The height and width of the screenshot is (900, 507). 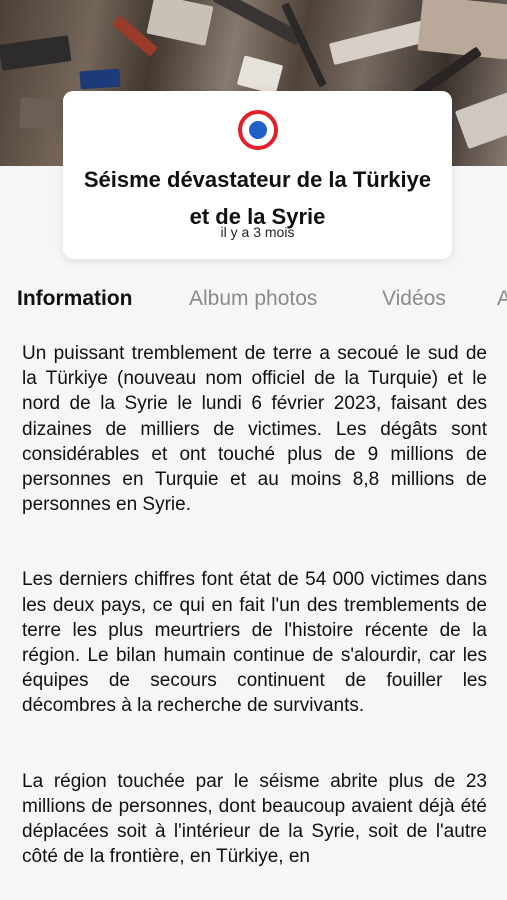 I want to click on tab-videos: Vidéos, so click(x=414, y=299).